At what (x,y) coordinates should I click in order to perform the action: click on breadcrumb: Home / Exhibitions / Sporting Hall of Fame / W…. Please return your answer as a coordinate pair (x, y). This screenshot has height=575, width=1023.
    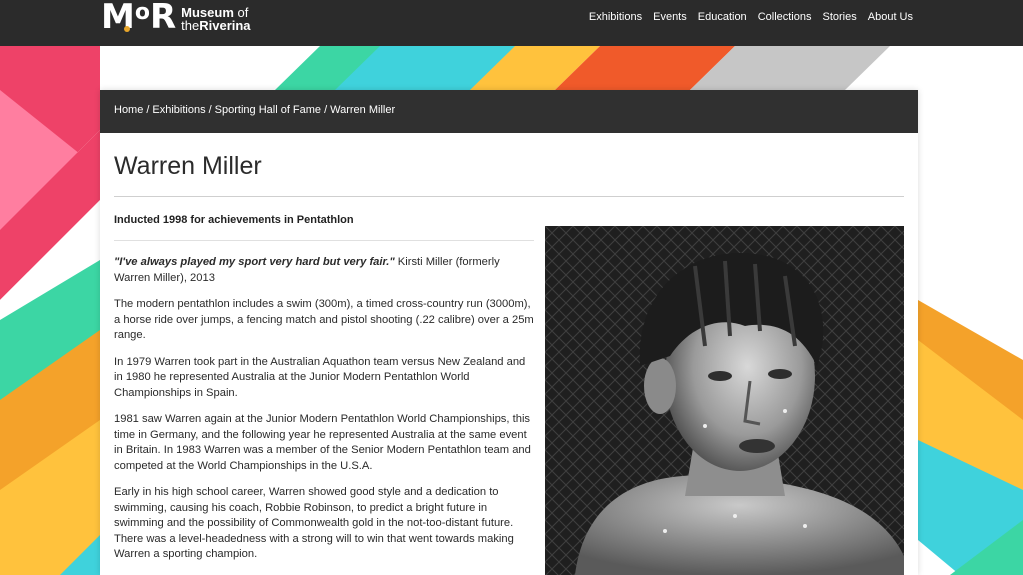
    Looking at the image, I should click on (509, 111).